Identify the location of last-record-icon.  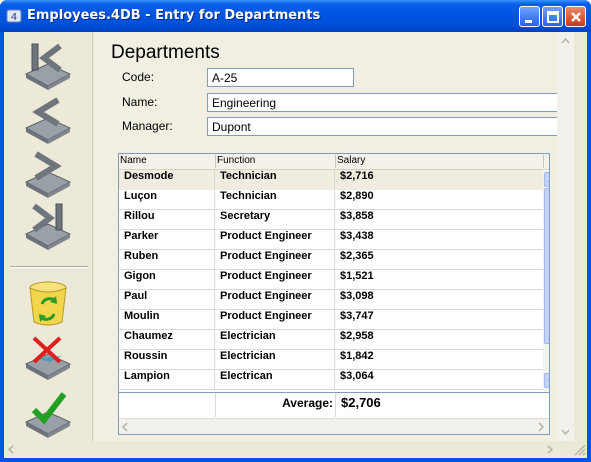
(48, 226).